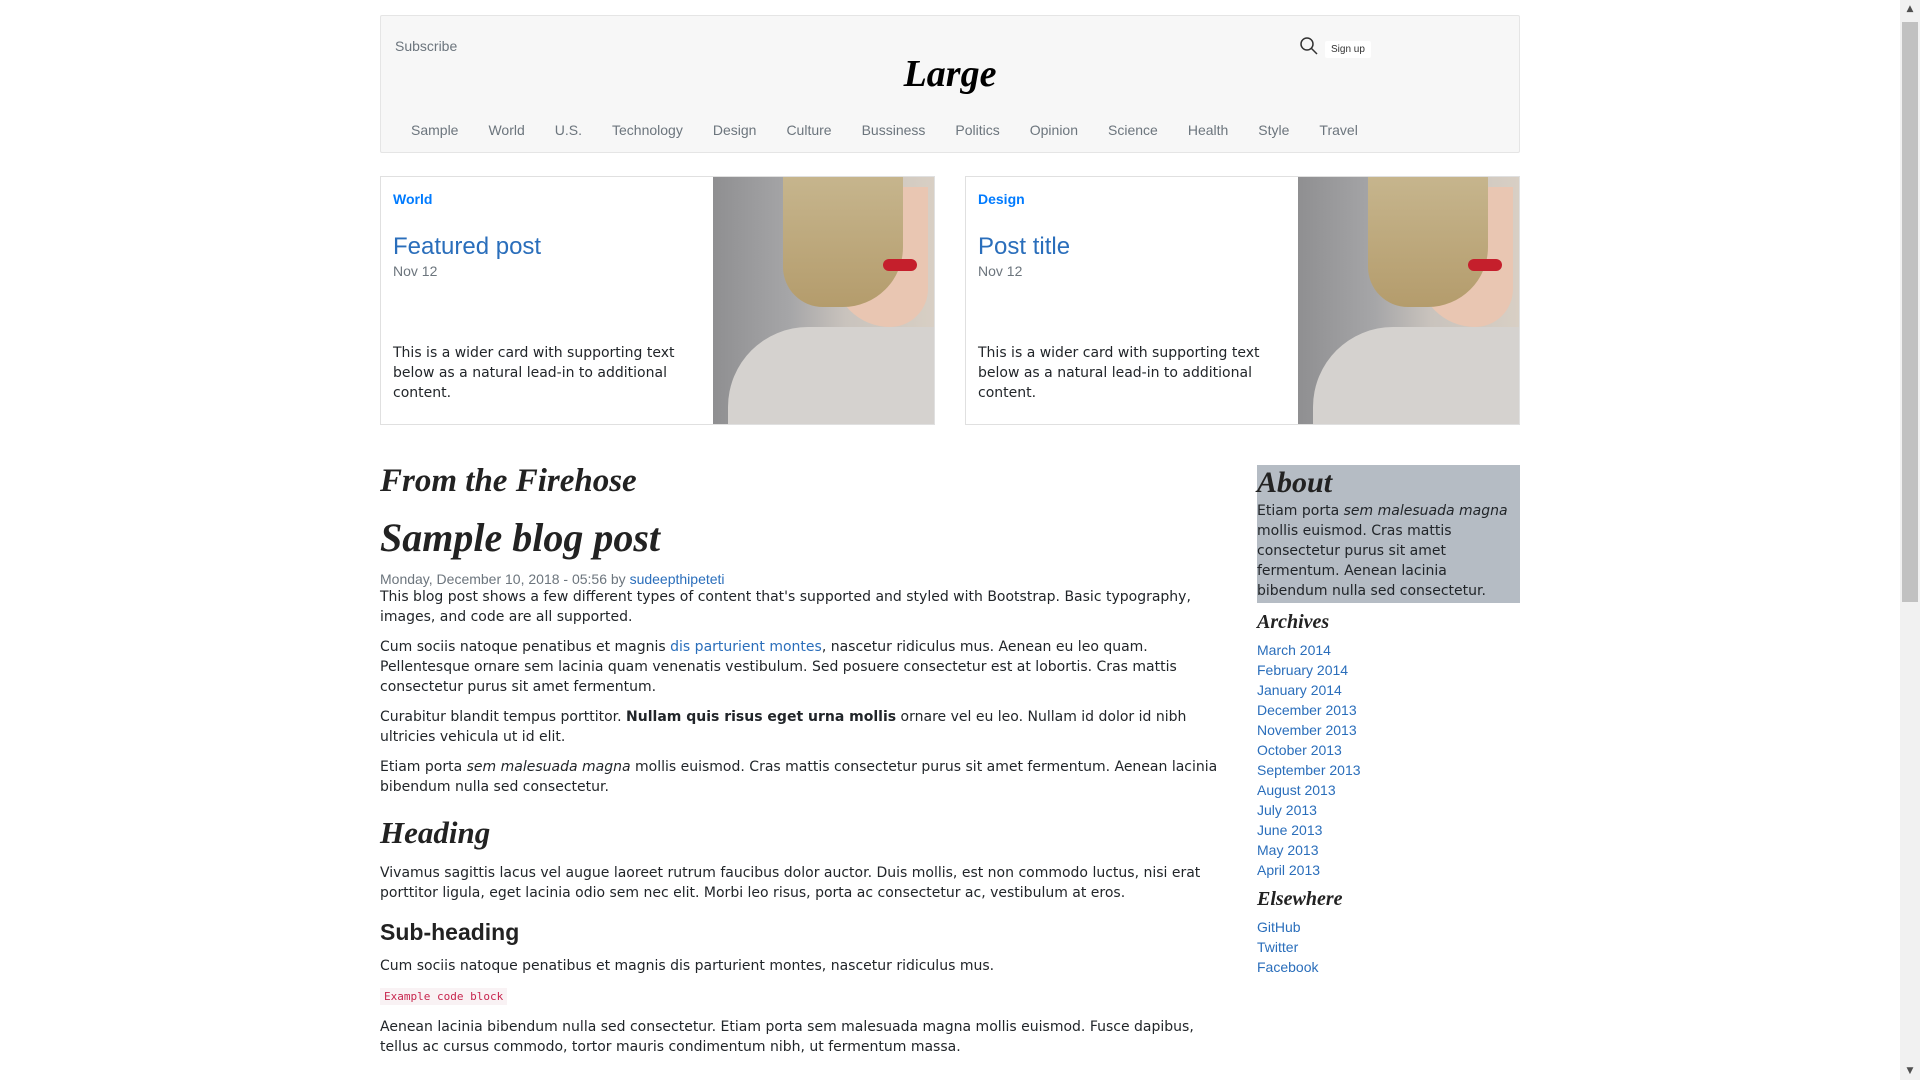 This screenshot has height=1080, width=1920. I want to click on site-brand: Large, so click(950, 74).